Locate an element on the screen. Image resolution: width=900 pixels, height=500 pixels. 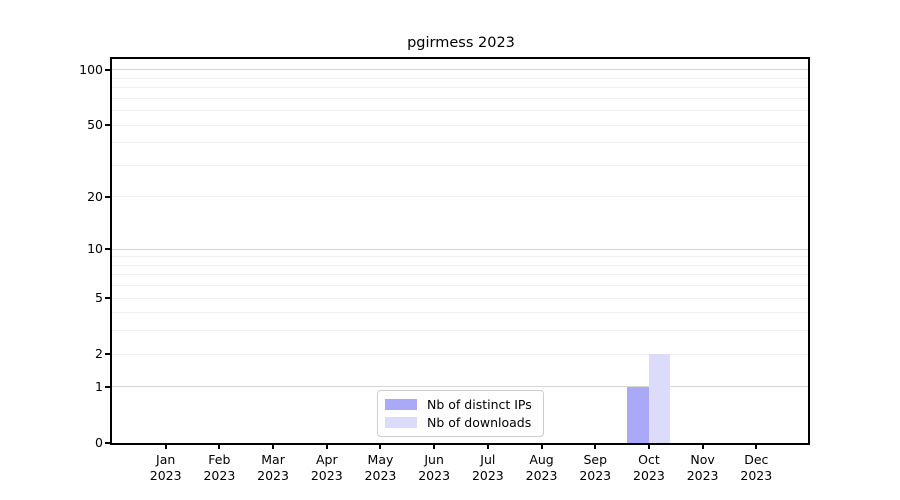
legend-label-downloads: Nb of downloads is located at coordinates (479, 422).